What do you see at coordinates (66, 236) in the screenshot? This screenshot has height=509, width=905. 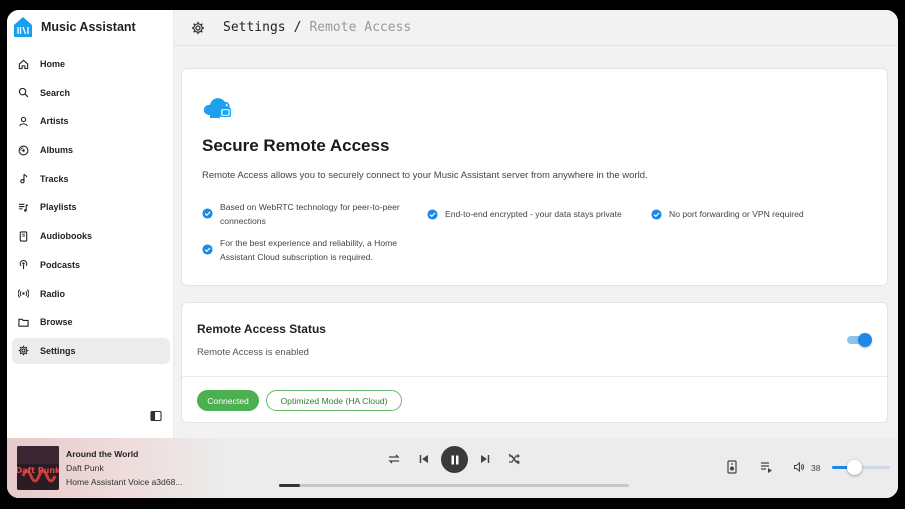 I see `sidebar-item-label: Audiobooks` at bounding box center [66, 236].